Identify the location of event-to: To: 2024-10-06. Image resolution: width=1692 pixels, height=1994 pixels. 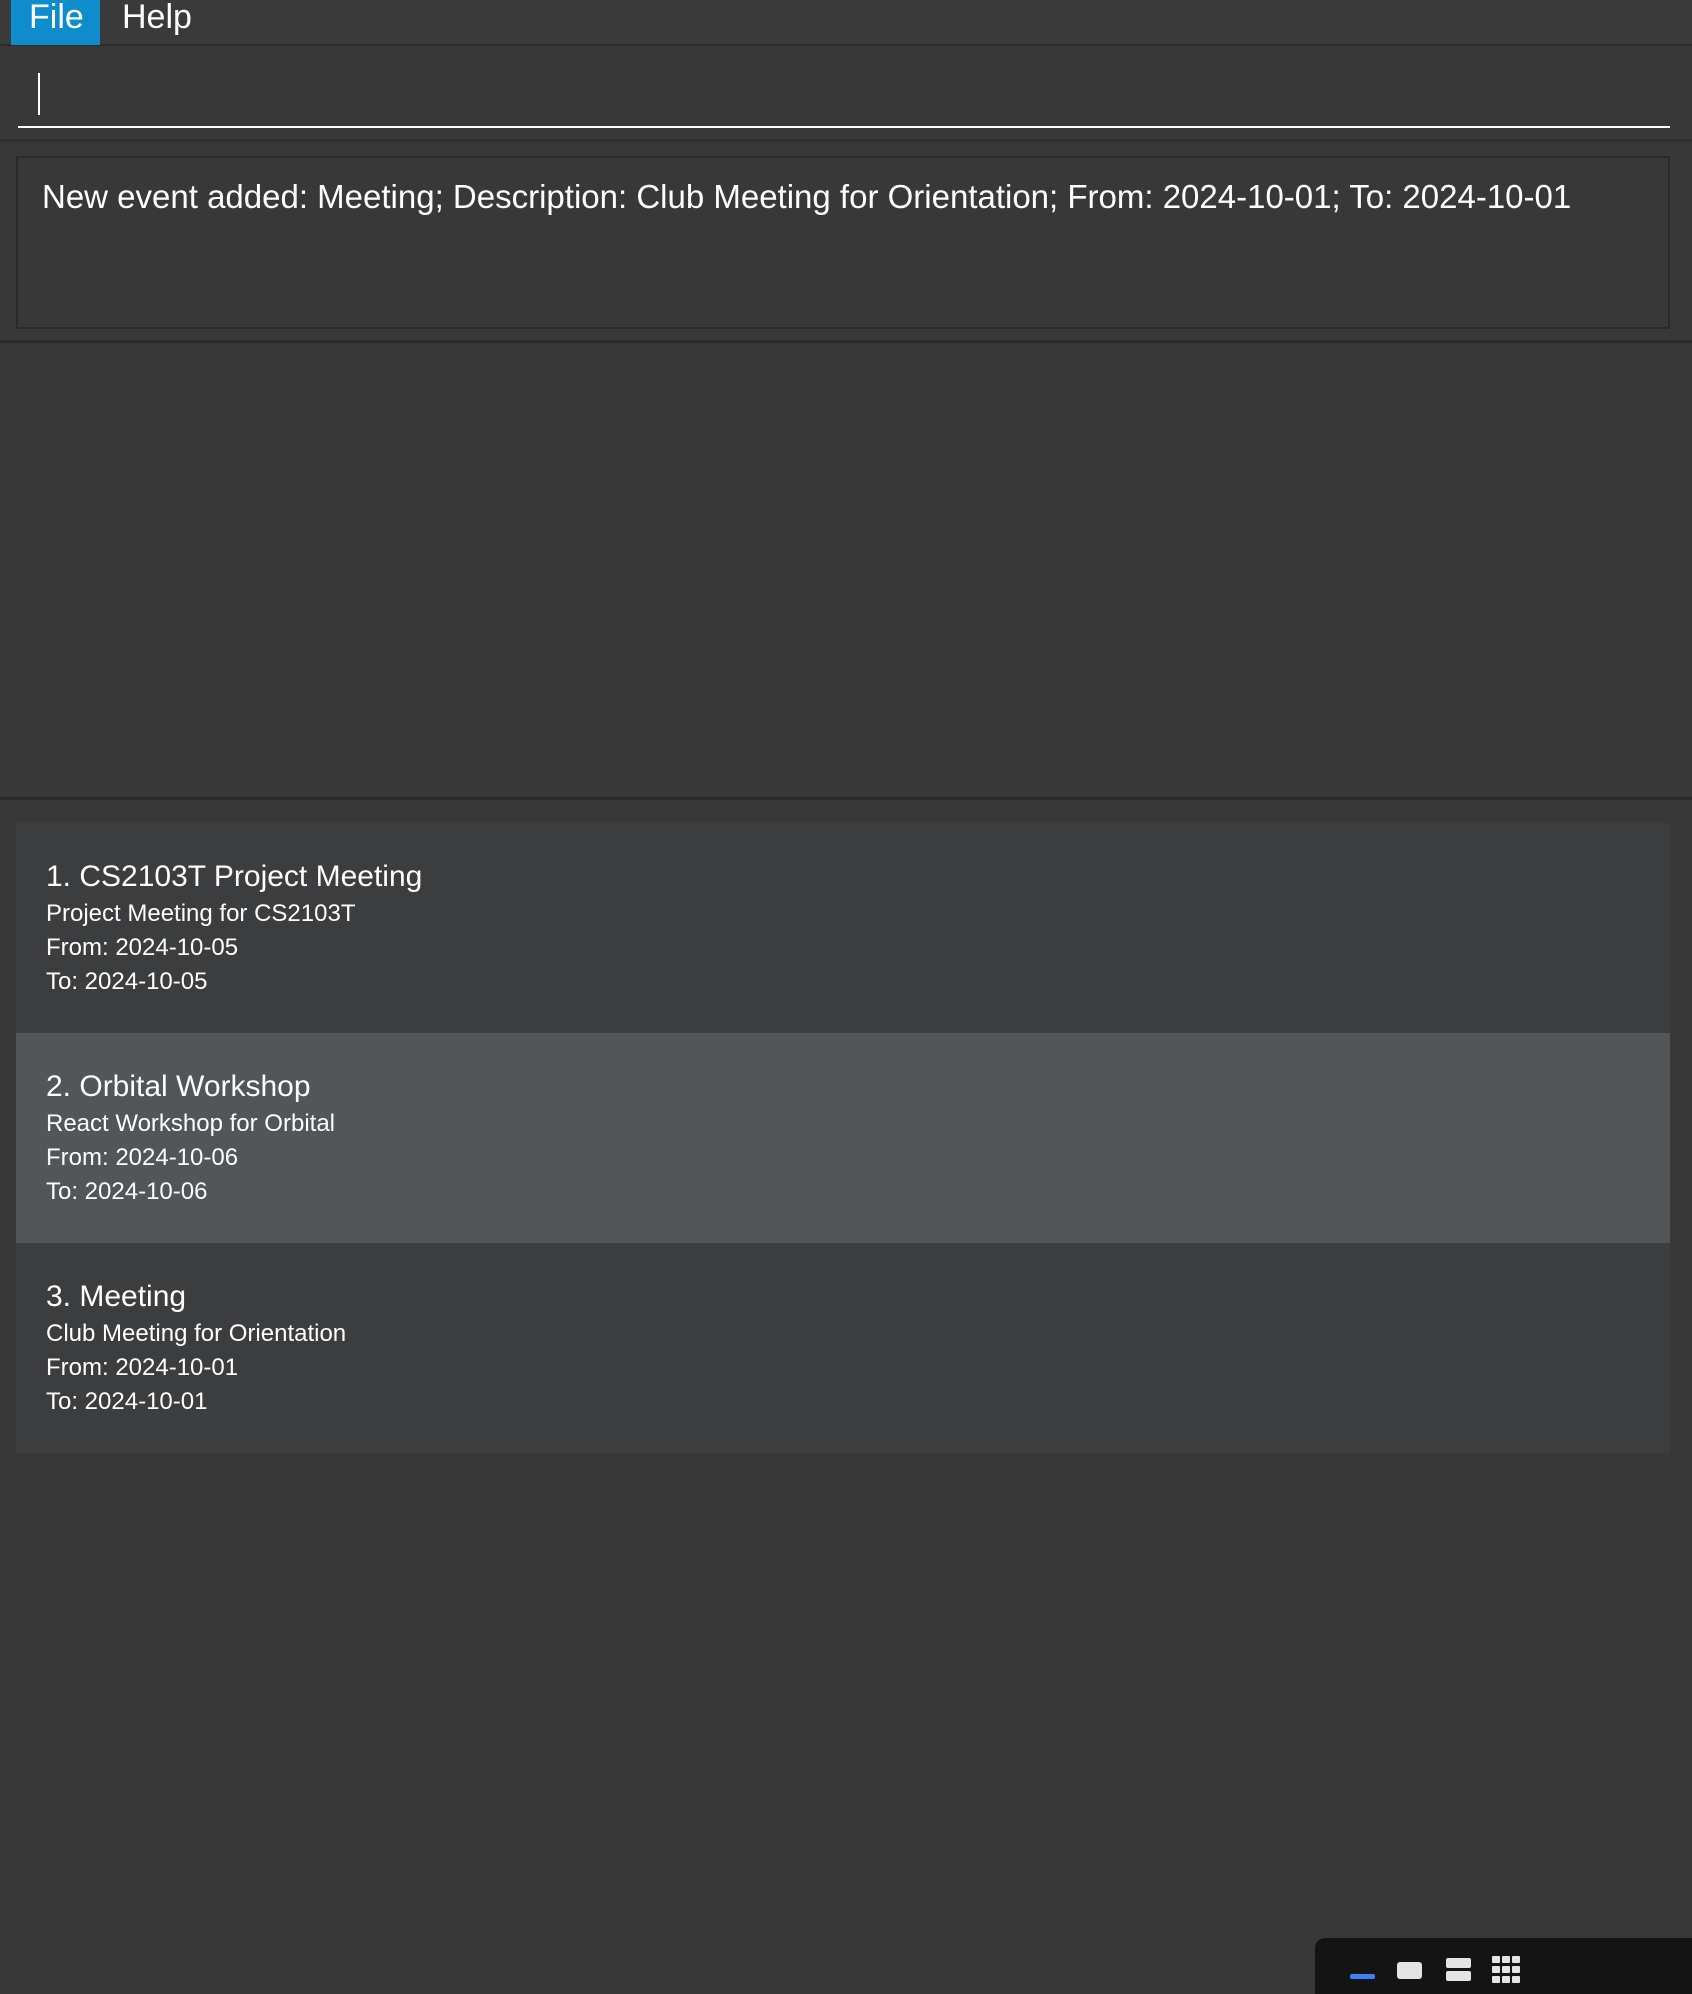
(127, 1191).